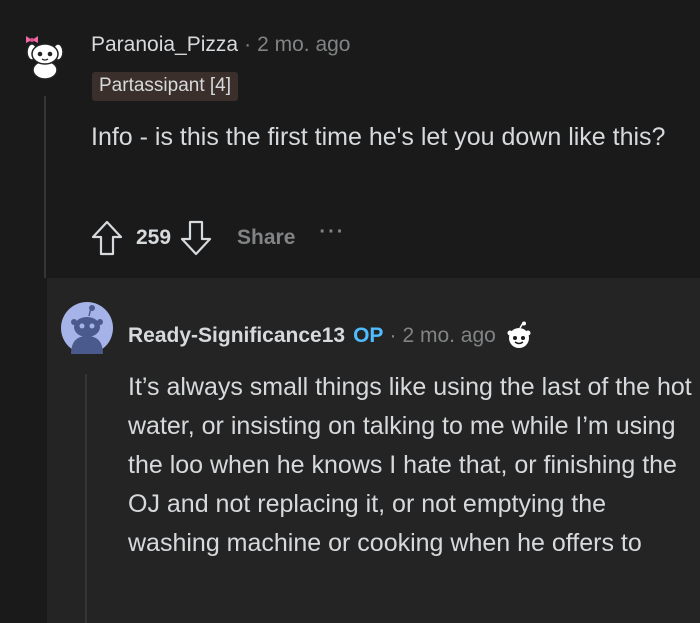  I want to click on downvote-icon, so click(196, 238).